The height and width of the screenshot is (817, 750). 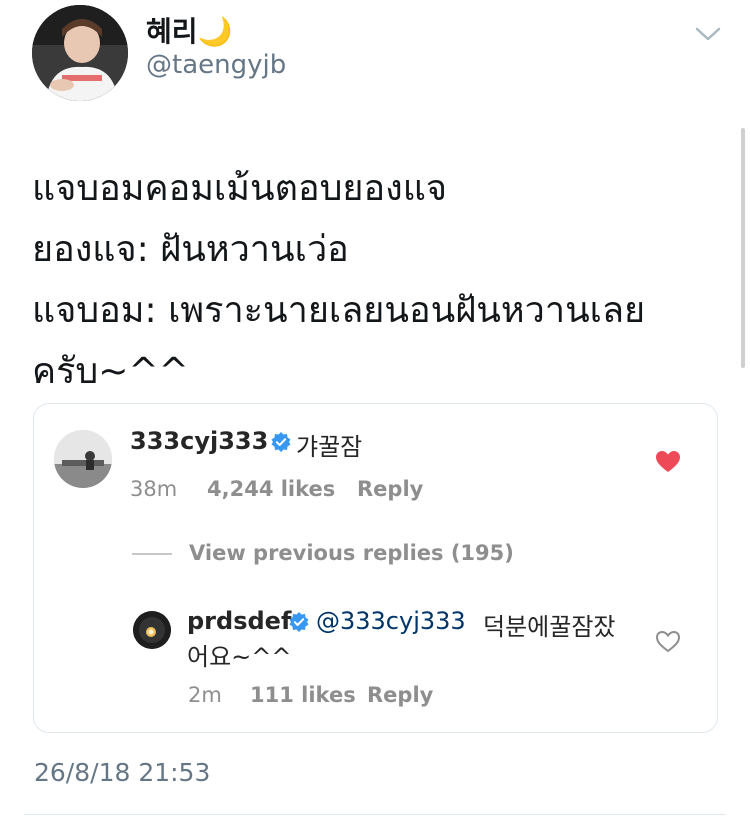 What do you see at coordinates (271, 489) in the screenshot?
I see `comment-likes: 4,244 likes` at bounding box center [271, 489].